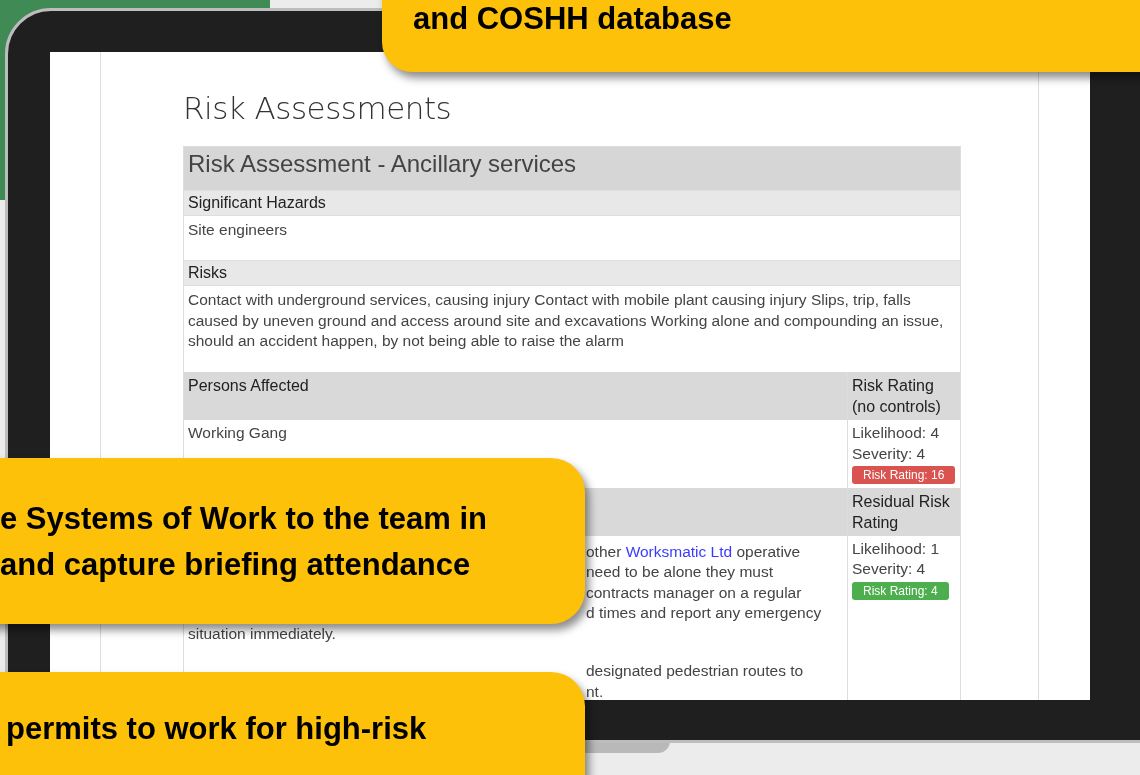  I want to click on control-measure-text: designated pedestrian routes to, so click(695, 671).